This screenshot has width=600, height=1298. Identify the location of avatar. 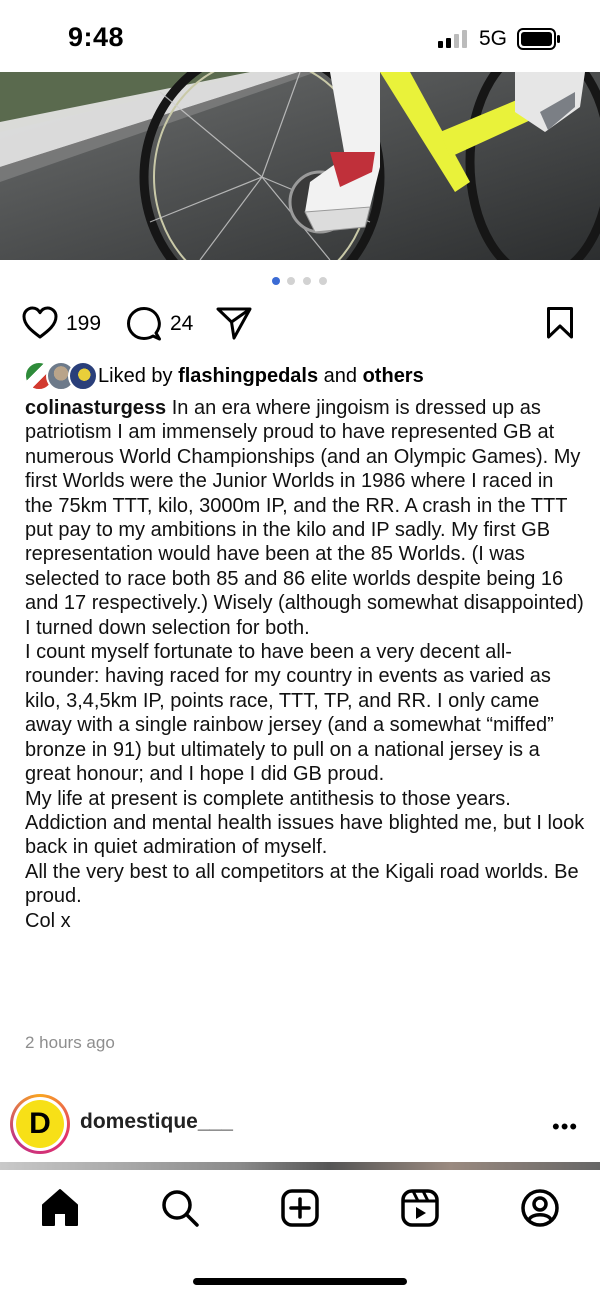
(83, 376).